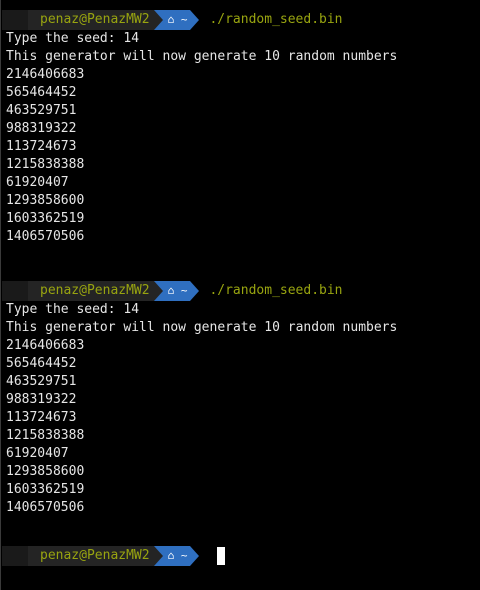 The height and width of the screenshot is (590, 480). I want to click on text-cursor-icon, so click(221, 556).